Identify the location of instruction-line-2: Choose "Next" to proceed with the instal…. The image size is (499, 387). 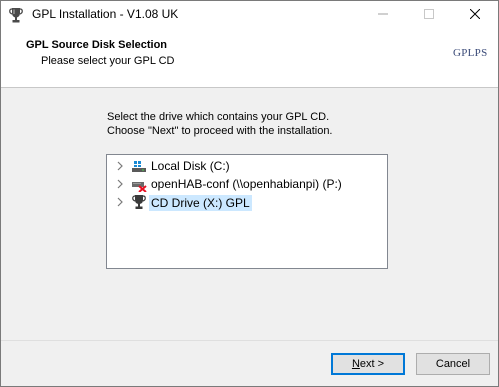
(220, 131).